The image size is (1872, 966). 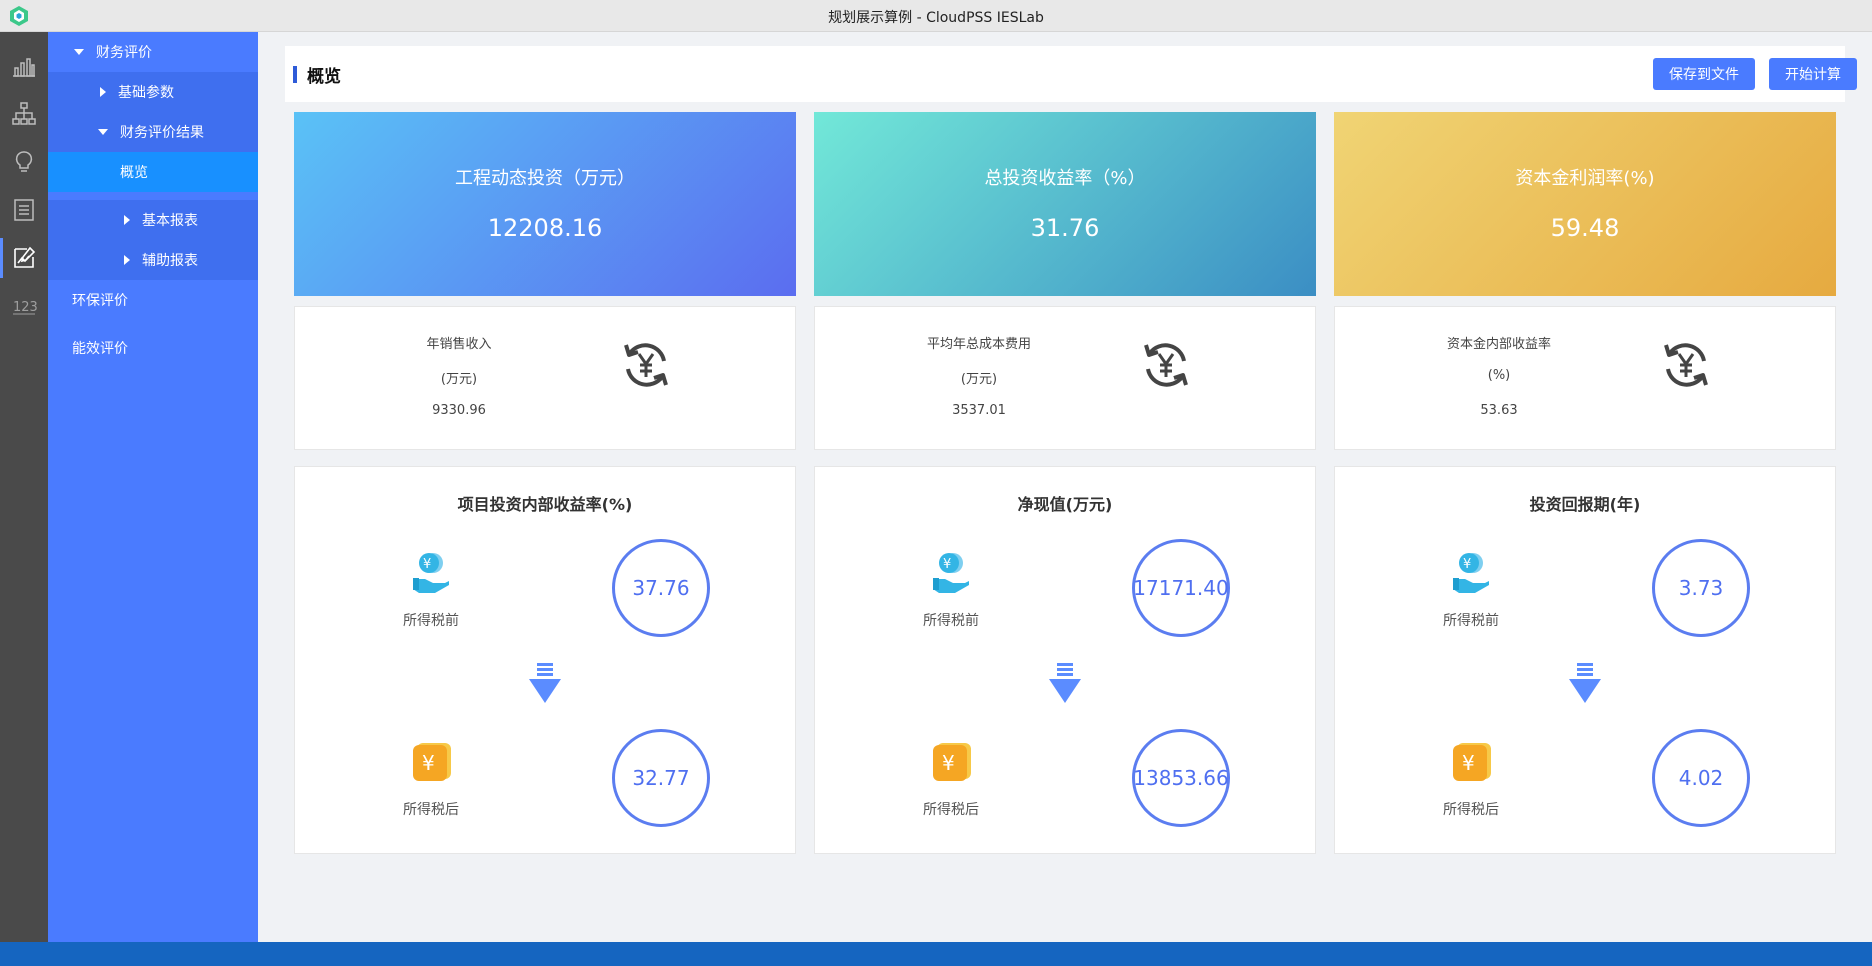 What do you see at coordinates (936, 954) in the screenshot?
I see `footer-bar` at bounding box center [936, 954].